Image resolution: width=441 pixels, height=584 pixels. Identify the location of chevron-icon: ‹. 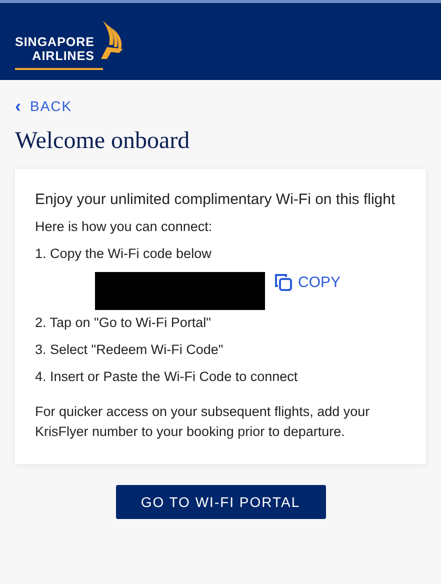
(18, 106).